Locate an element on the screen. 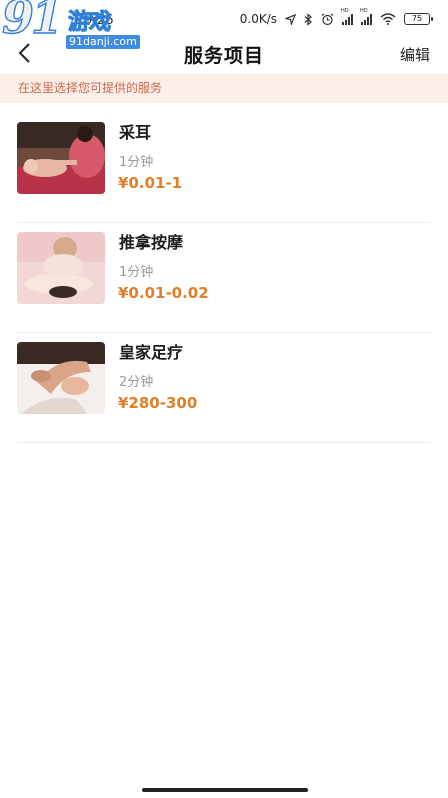  service-price: ¥0.01-1 is located at coordinates (150, 183).